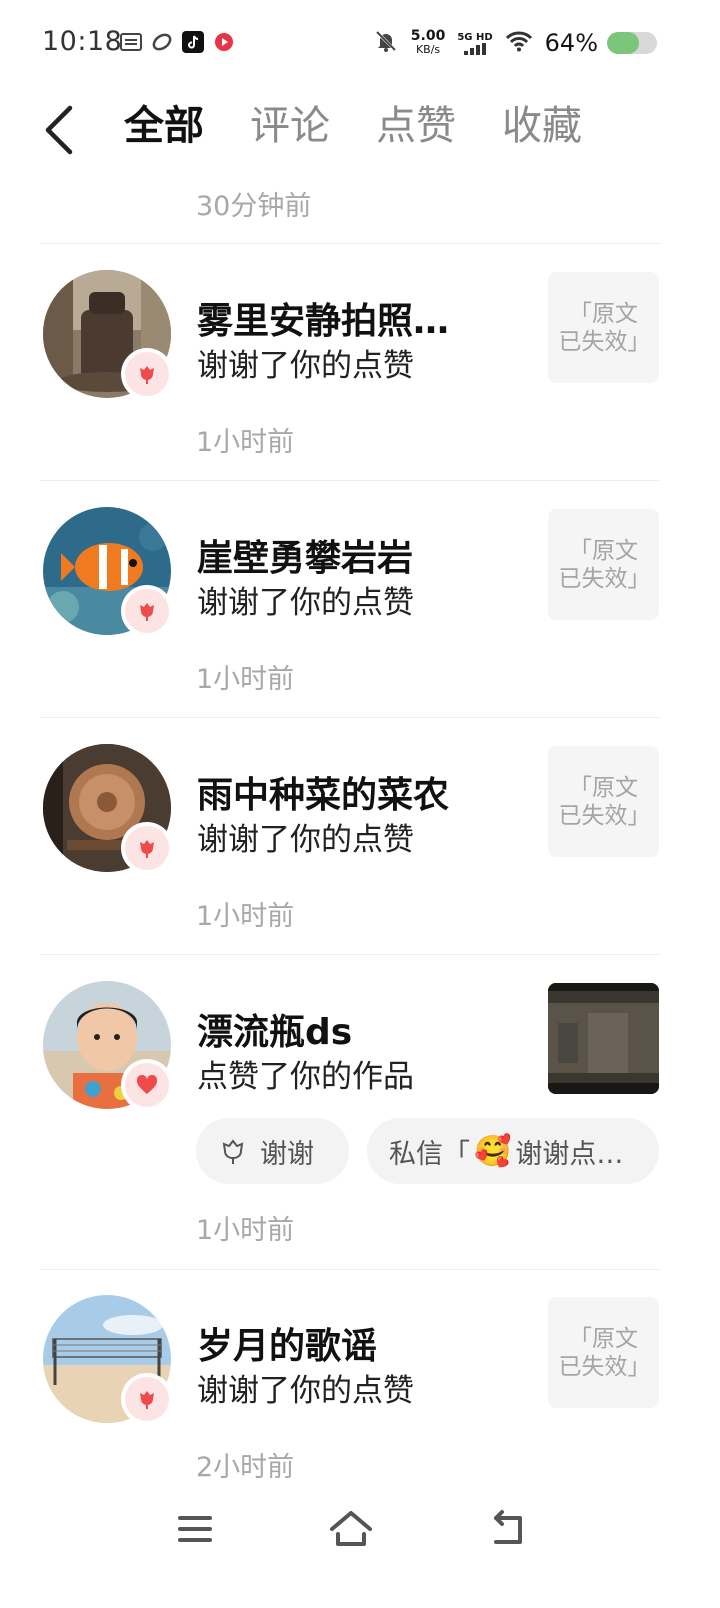 This screenshot has height=1608, width=720. I want to click on toutiao-app-icon, so click(131, 42).